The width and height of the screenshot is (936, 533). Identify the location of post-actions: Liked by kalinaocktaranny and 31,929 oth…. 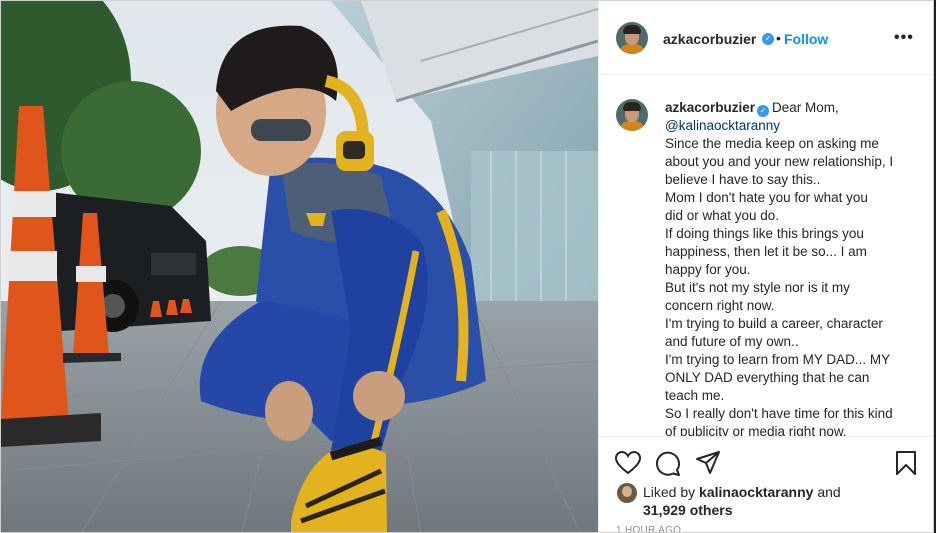
(766, 484).